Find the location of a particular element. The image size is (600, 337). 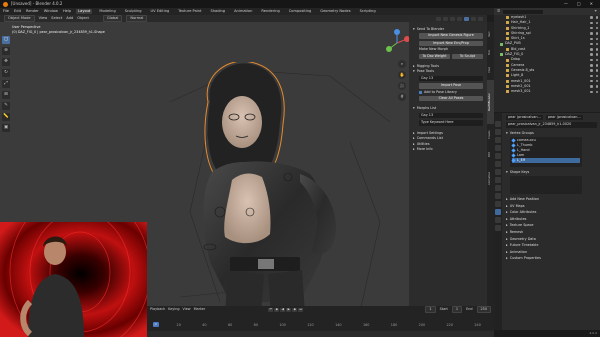

properties-section: ▸ Attributes is located at coordinates (551, 220).